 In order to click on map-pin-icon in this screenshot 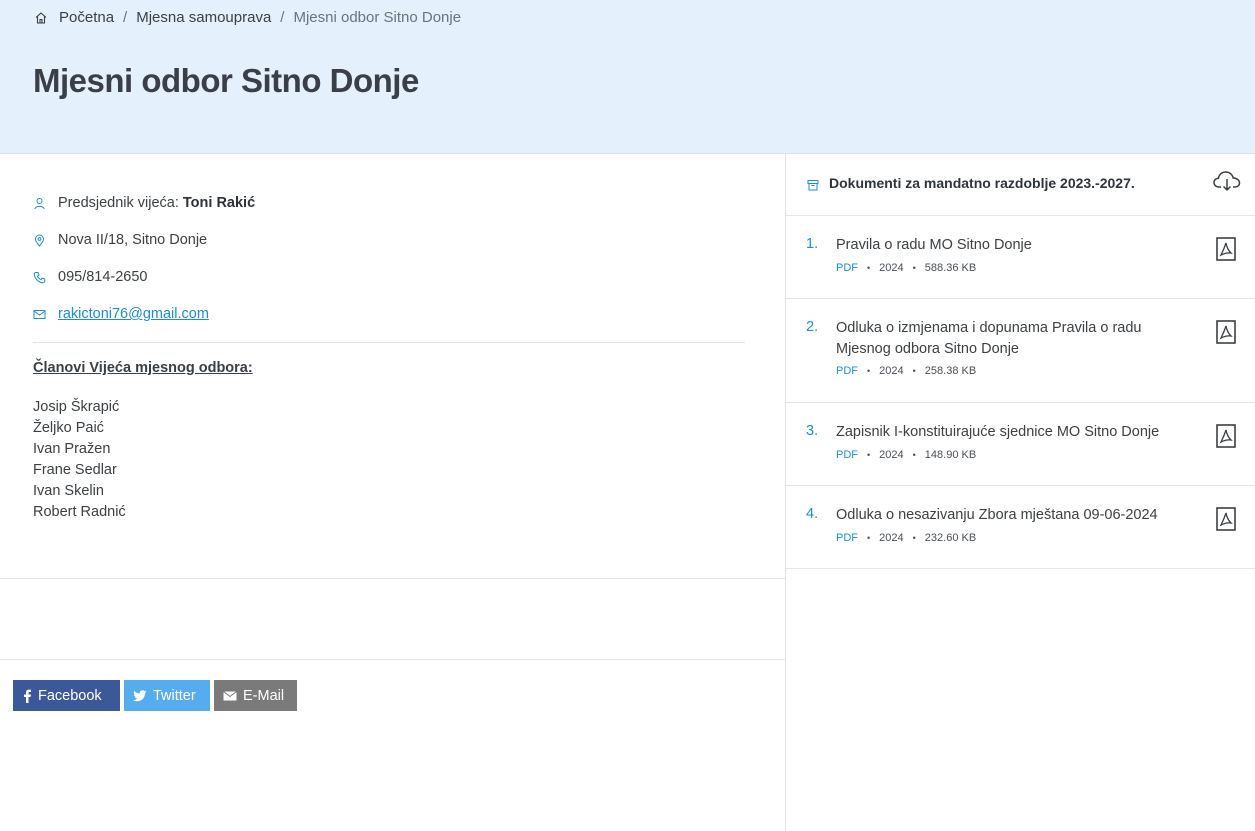, I will do `click(39, 240)`.